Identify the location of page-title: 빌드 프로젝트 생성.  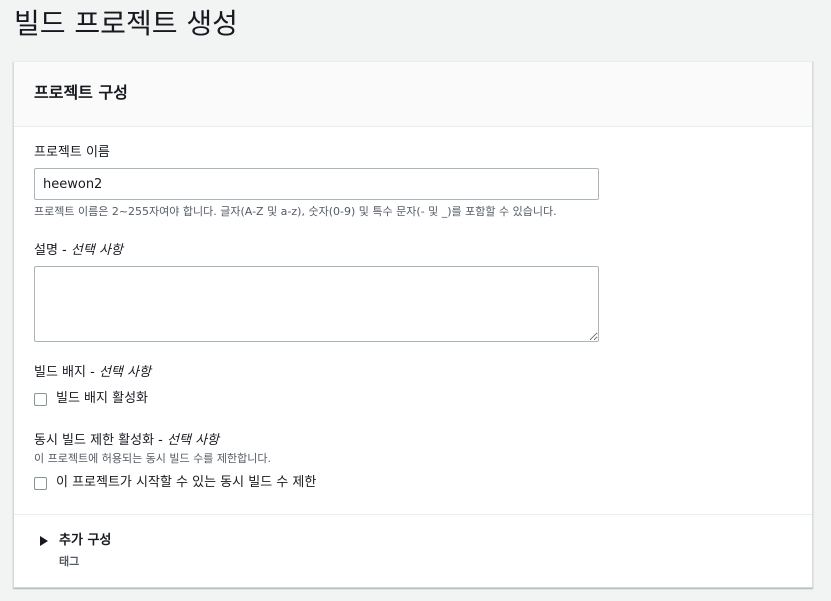
(126, 23).